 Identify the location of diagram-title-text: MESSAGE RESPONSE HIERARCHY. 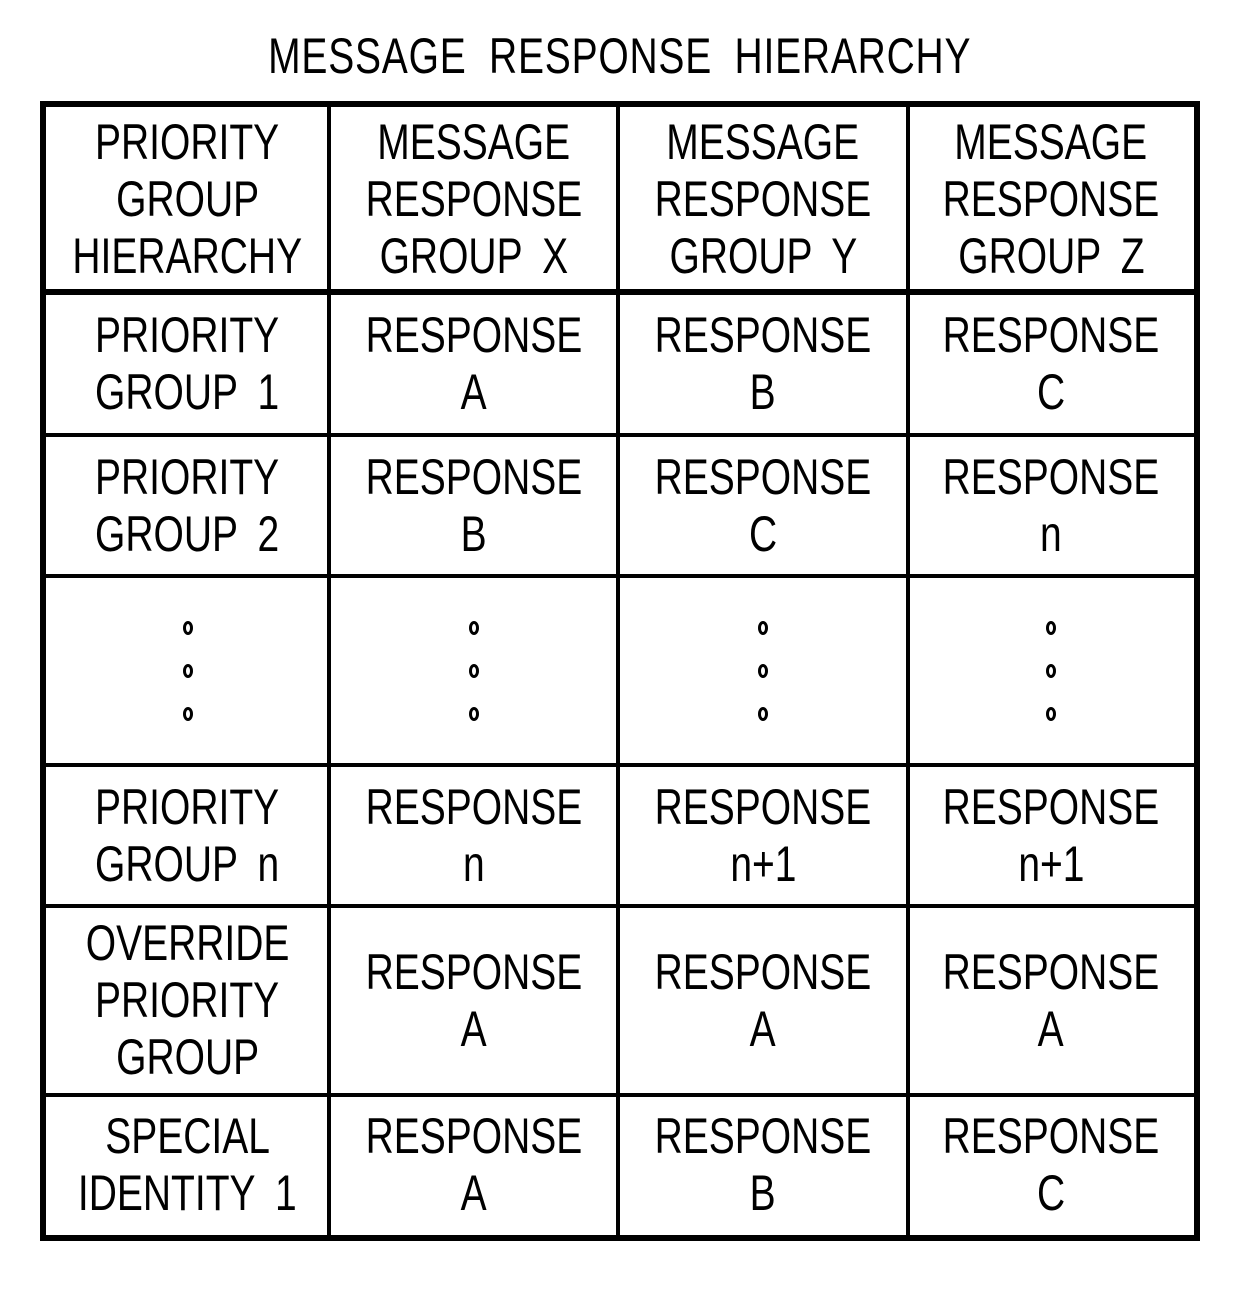
(620, 56).